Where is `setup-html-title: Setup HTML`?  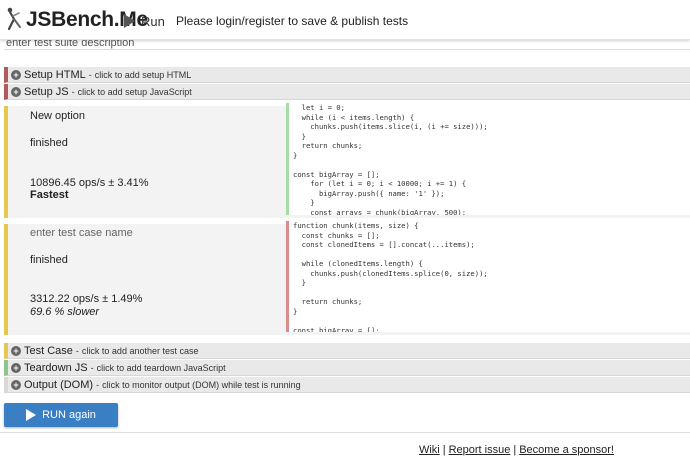 setup-html-title: Setup HTML is located at coordinates (55, 74).